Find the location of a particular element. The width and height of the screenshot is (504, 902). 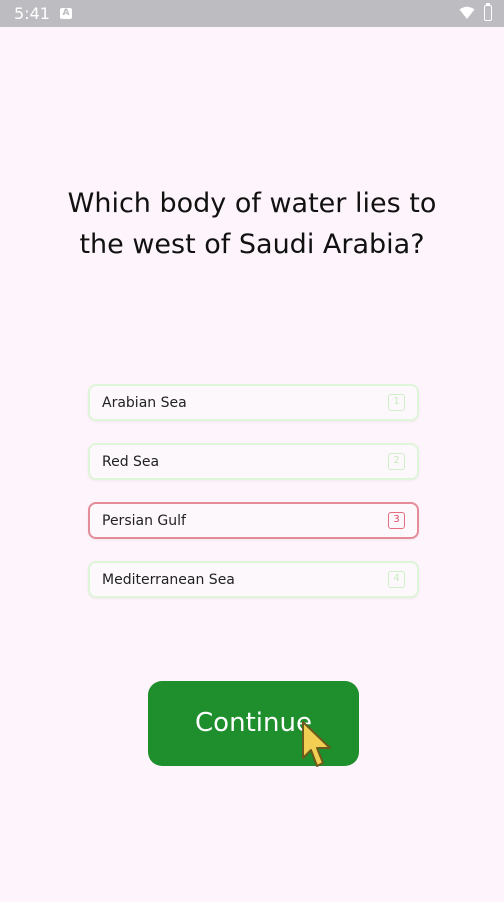

notification-icon: A is located at coordinates (66, 13).